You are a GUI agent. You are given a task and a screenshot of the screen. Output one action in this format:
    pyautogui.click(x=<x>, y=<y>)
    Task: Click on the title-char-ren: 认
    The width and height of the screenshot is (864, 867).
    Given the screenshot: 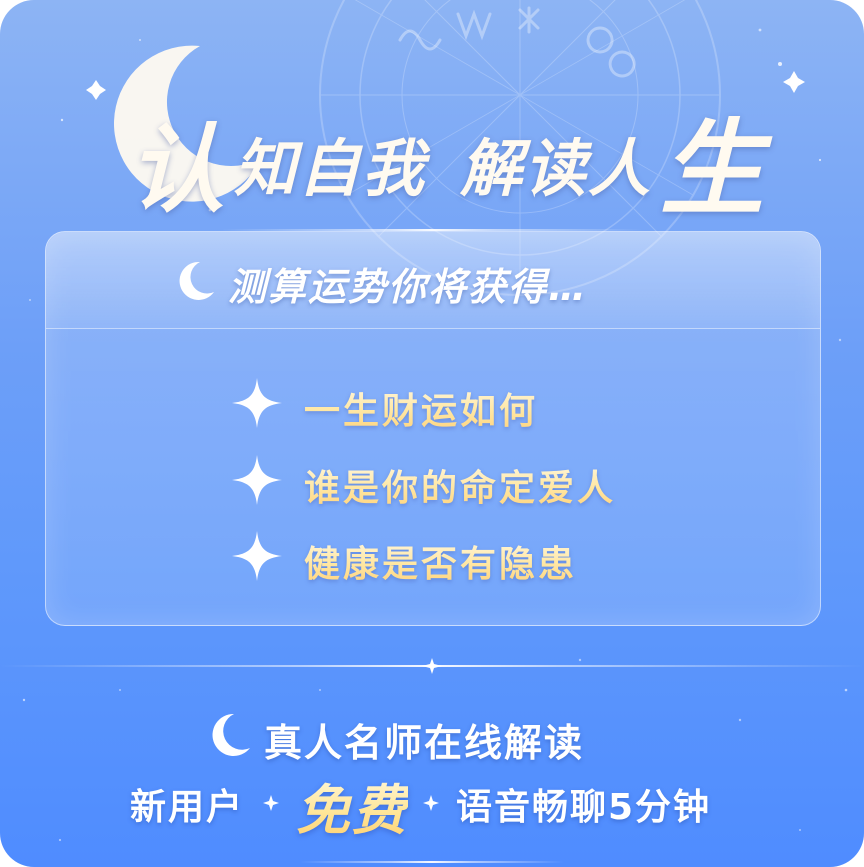 What is the action you would take?
    pyautogui.click(x=176, y=169)
    